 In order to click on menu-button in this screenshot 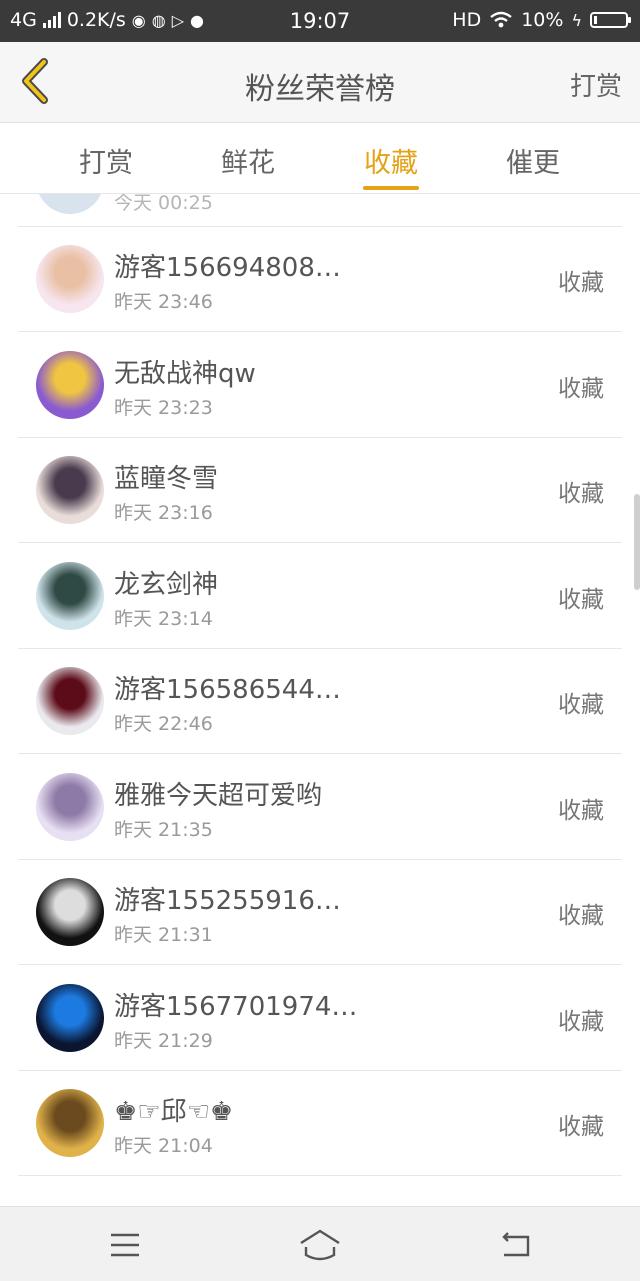, I will do `click(125, 1245)`.